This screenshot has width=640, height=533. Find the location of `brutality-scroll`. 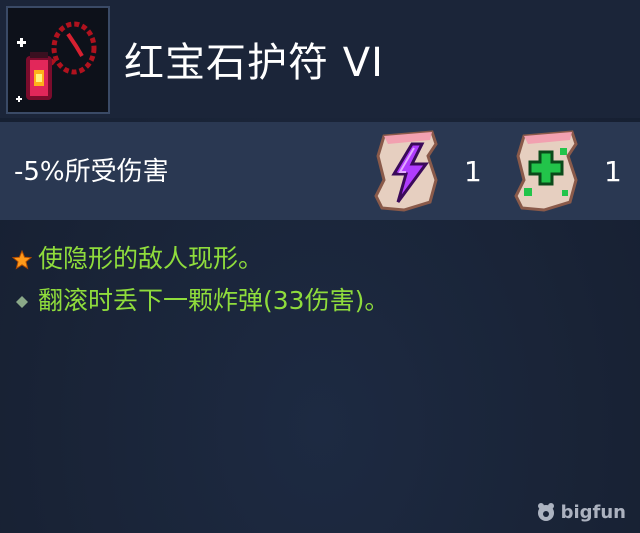

brutality-scroll is located at coordinates (410, 173).